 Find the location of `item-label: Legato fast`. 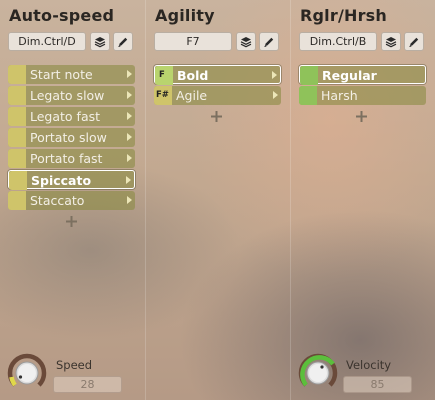

item-label: Legato fast is located at coordinates (65, 116).